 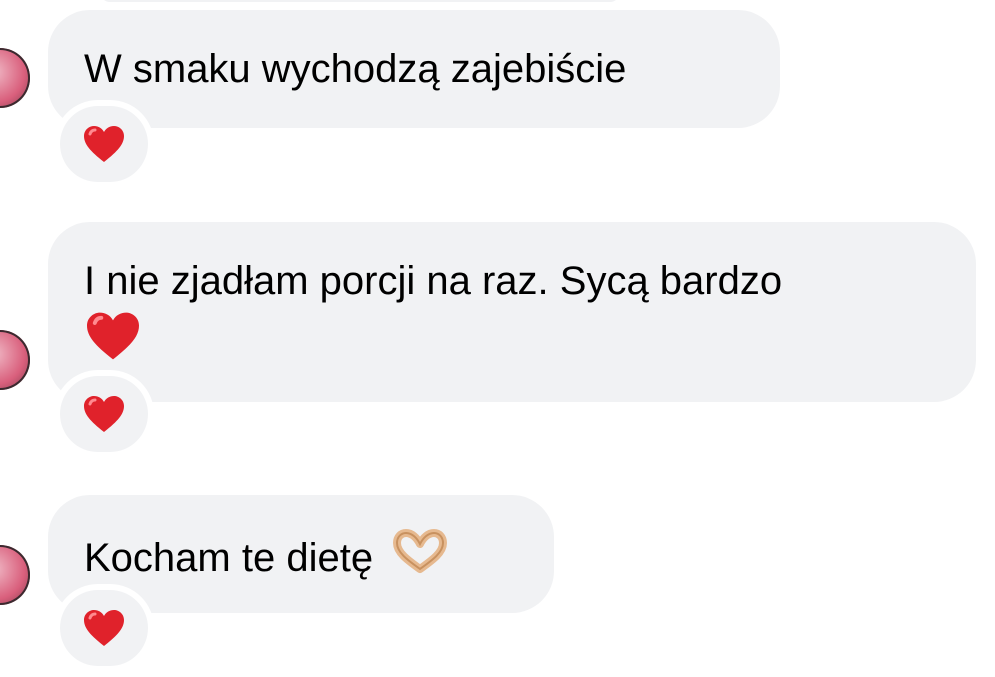 I want to click on message-text: I nie zjadłam porcji na raz. Sycą bardzo, so click(x=433, y=281).